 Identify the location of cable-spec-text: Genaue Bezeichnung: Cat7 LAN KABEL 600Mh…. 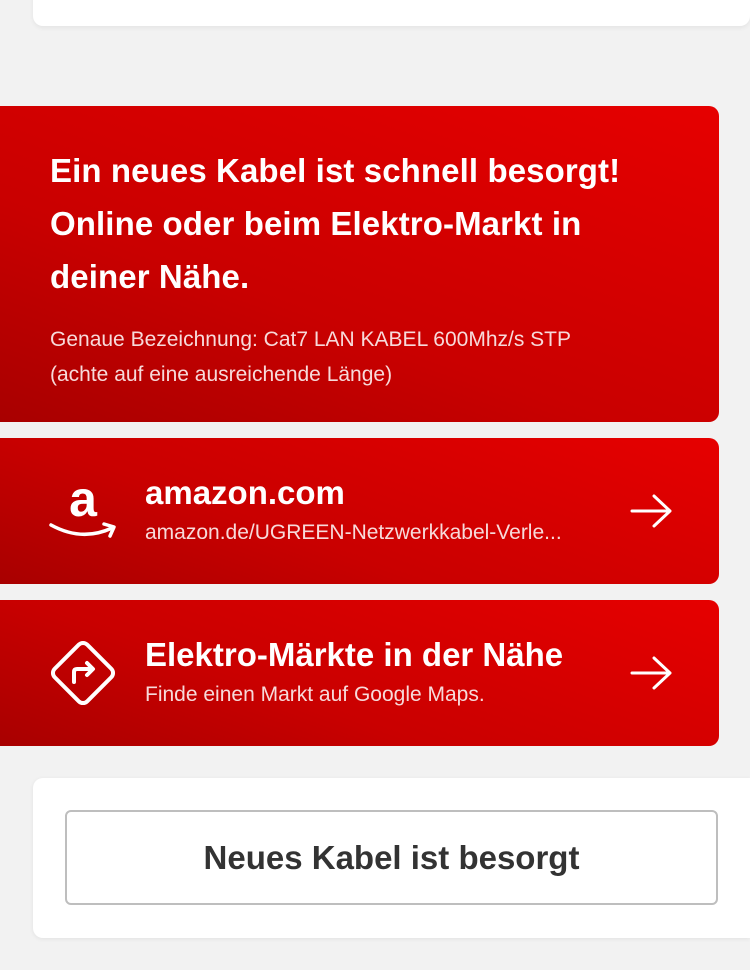
(311, 339).